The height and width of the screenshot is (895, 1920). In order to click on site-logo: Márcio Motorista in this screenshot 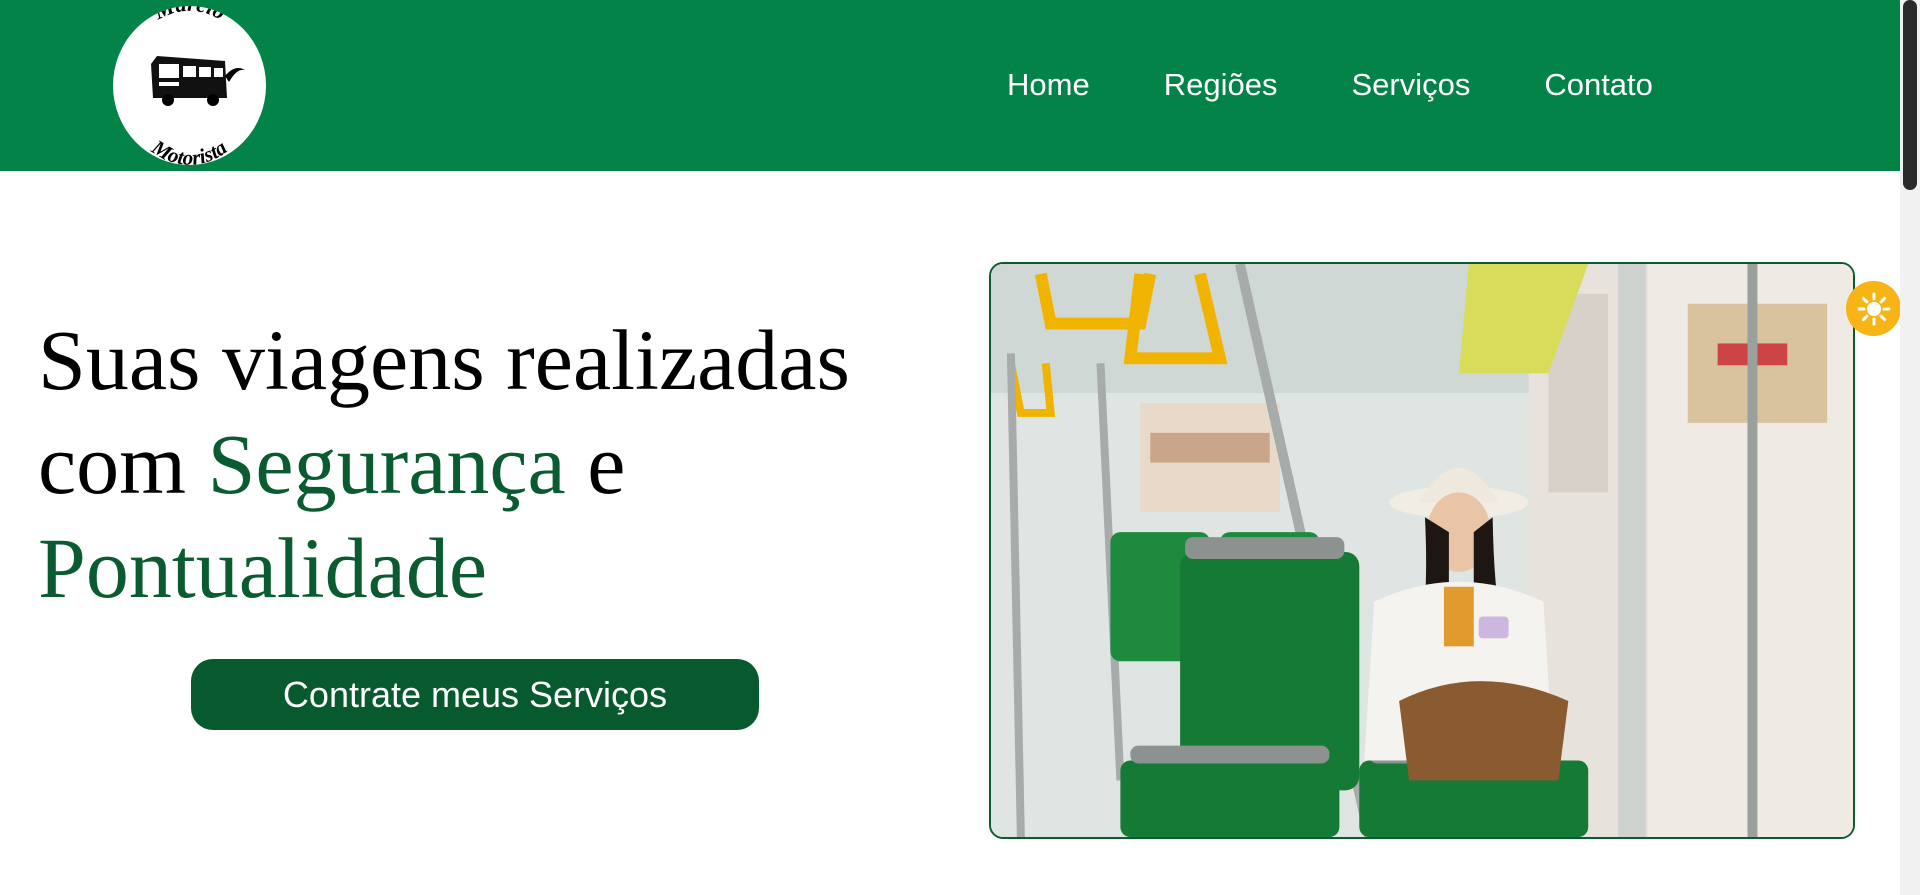, I will do `click(189, 85)`.